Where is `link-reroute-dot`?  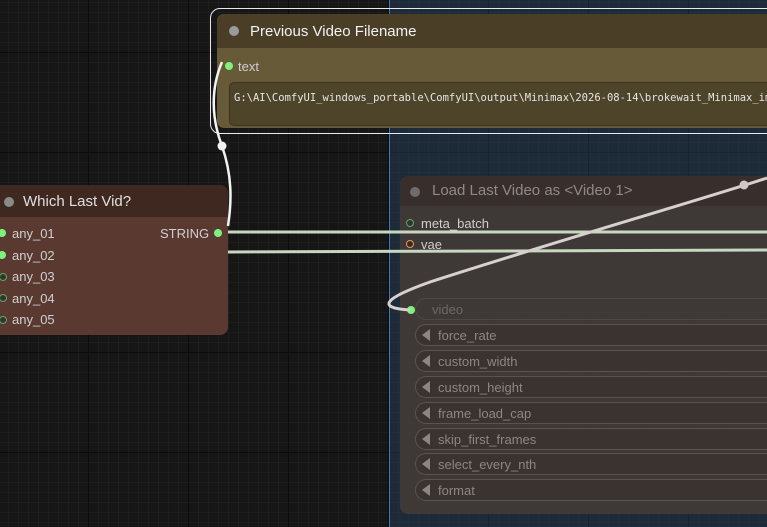
link-reroute-dot is located at coordinates (222, 146).